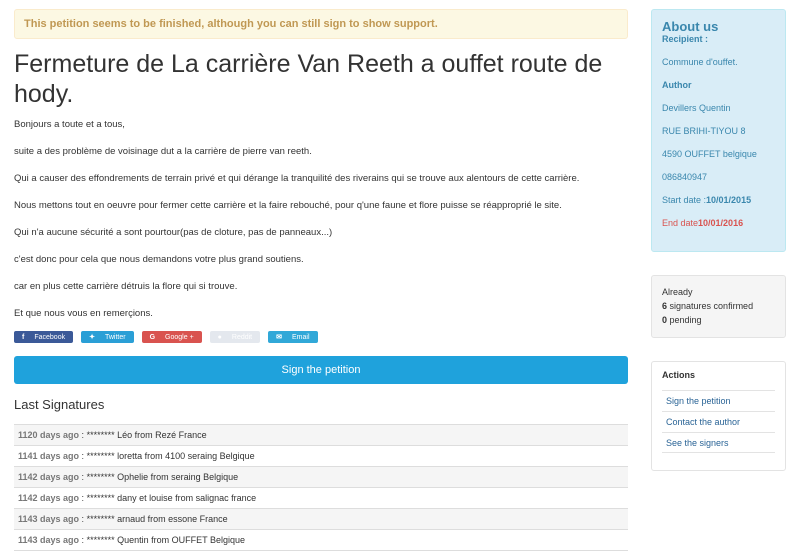 This screenshot has height=560, width=800. What do you see at coordinates (157, 519) in the screenshot?
I see `signature-text: ******** arnaud from essone France` at bounding box center [157, 519].